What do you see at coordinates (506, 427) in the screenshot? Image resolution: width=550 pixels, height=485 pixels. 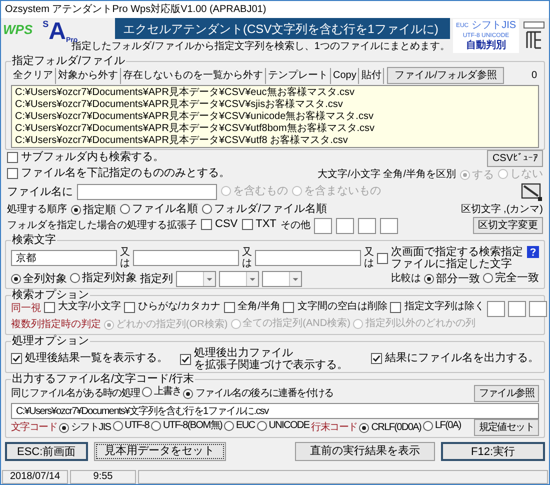 I see `button: 規定値セット` at bounding box center [506, 427].